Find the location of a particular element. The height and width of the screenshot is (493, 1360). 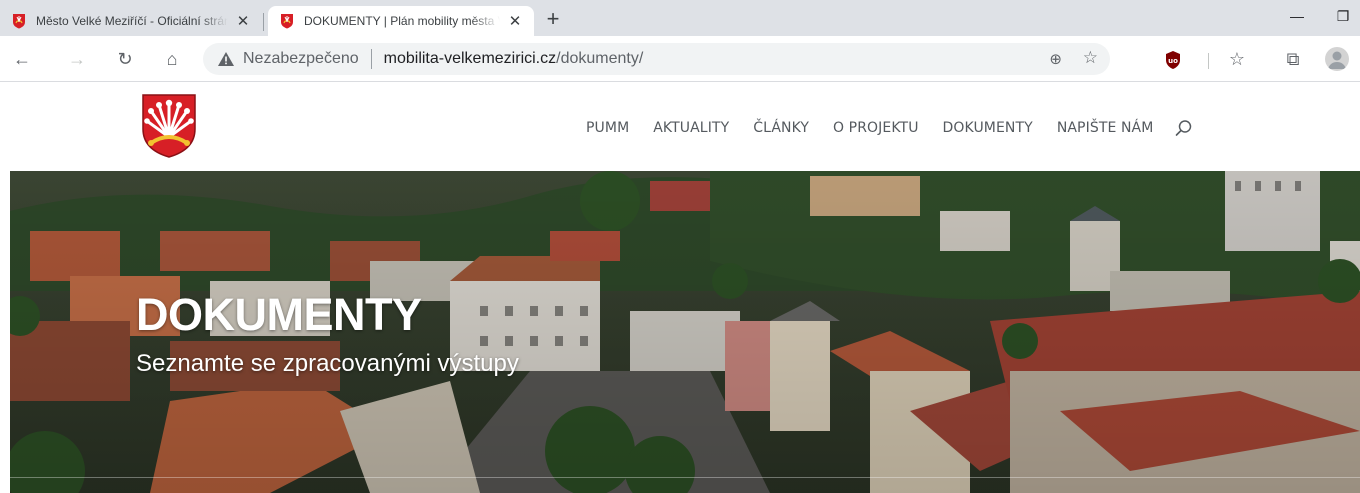

favorites-icon: ☆ is located at coordinates (1237, 59).